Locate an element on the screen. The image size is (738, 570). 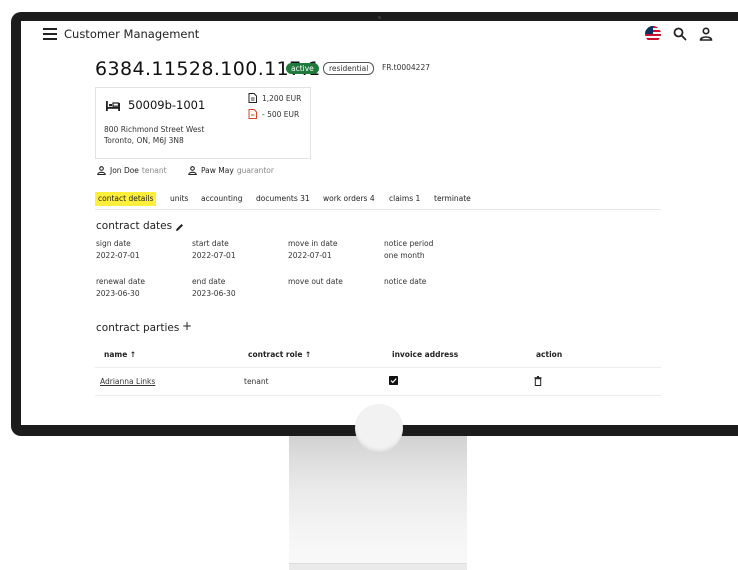
column-header-action: action is located at coordinates (549, 354).